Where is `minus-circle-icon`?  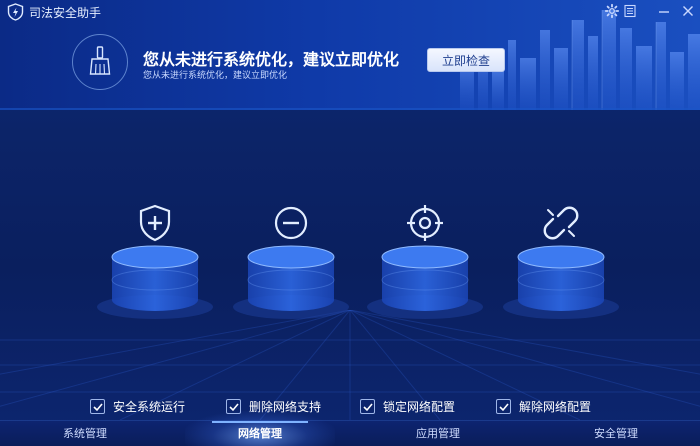 minus-circle-icon is located at coordinates (291, 223).